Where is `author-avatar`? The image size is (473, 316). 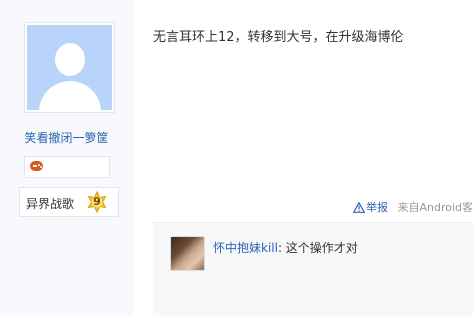
author-avatar is located at coordinates (69, 67).